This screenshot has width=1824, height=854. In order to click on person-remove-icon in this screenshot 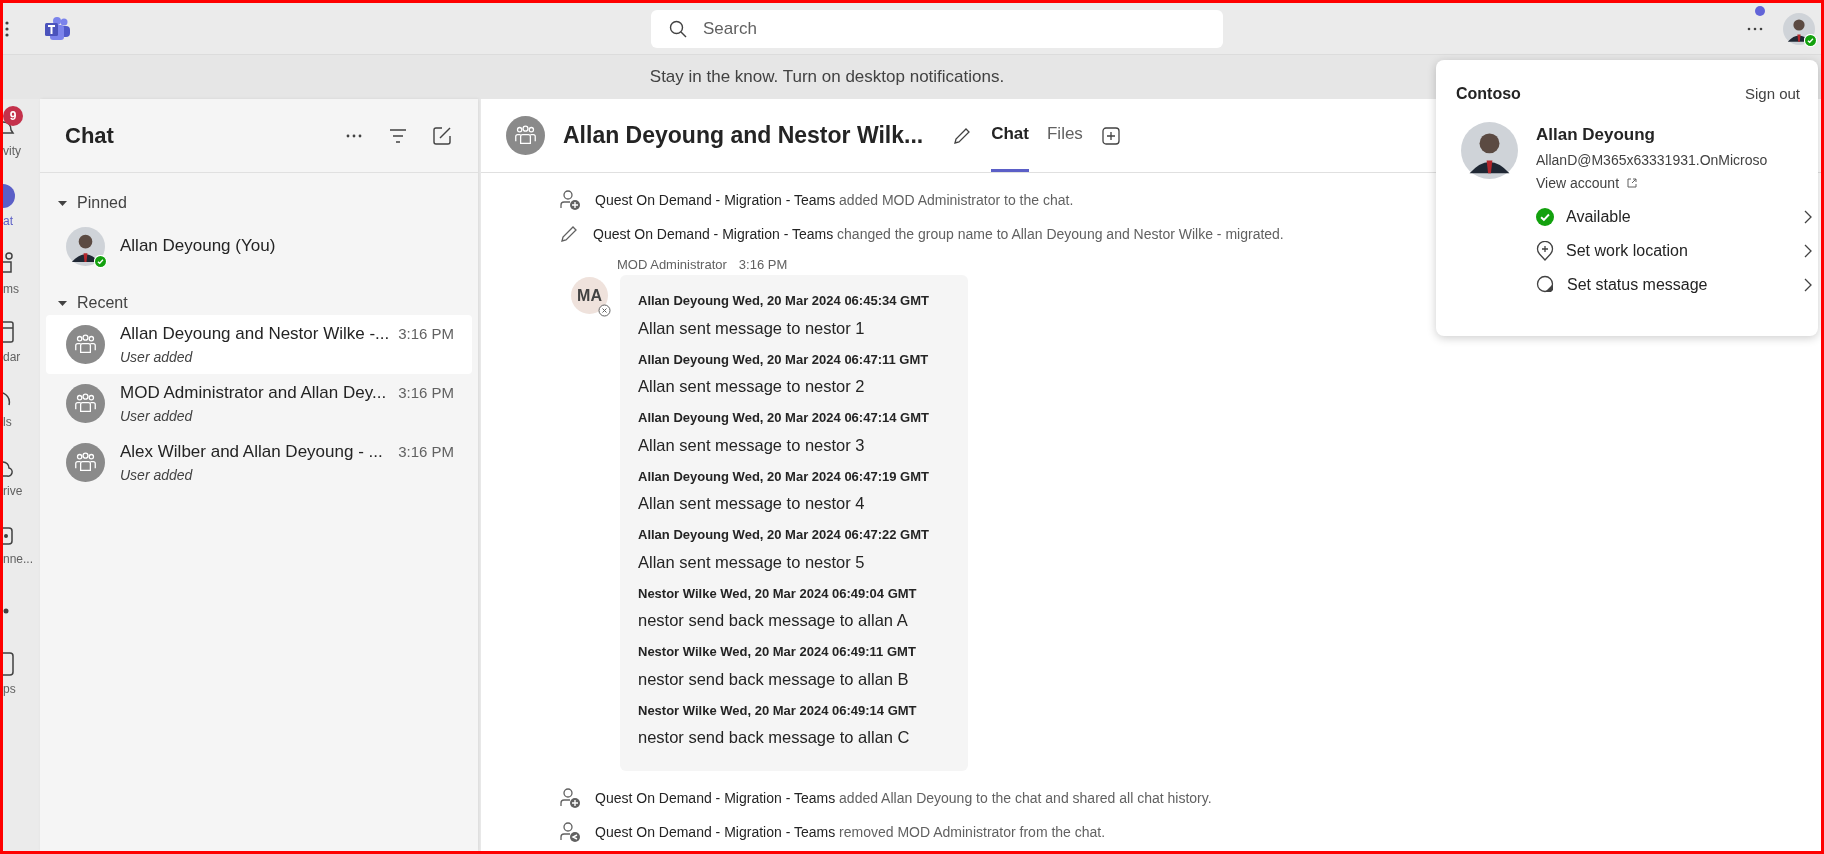, I will do `click(570, 832)`.